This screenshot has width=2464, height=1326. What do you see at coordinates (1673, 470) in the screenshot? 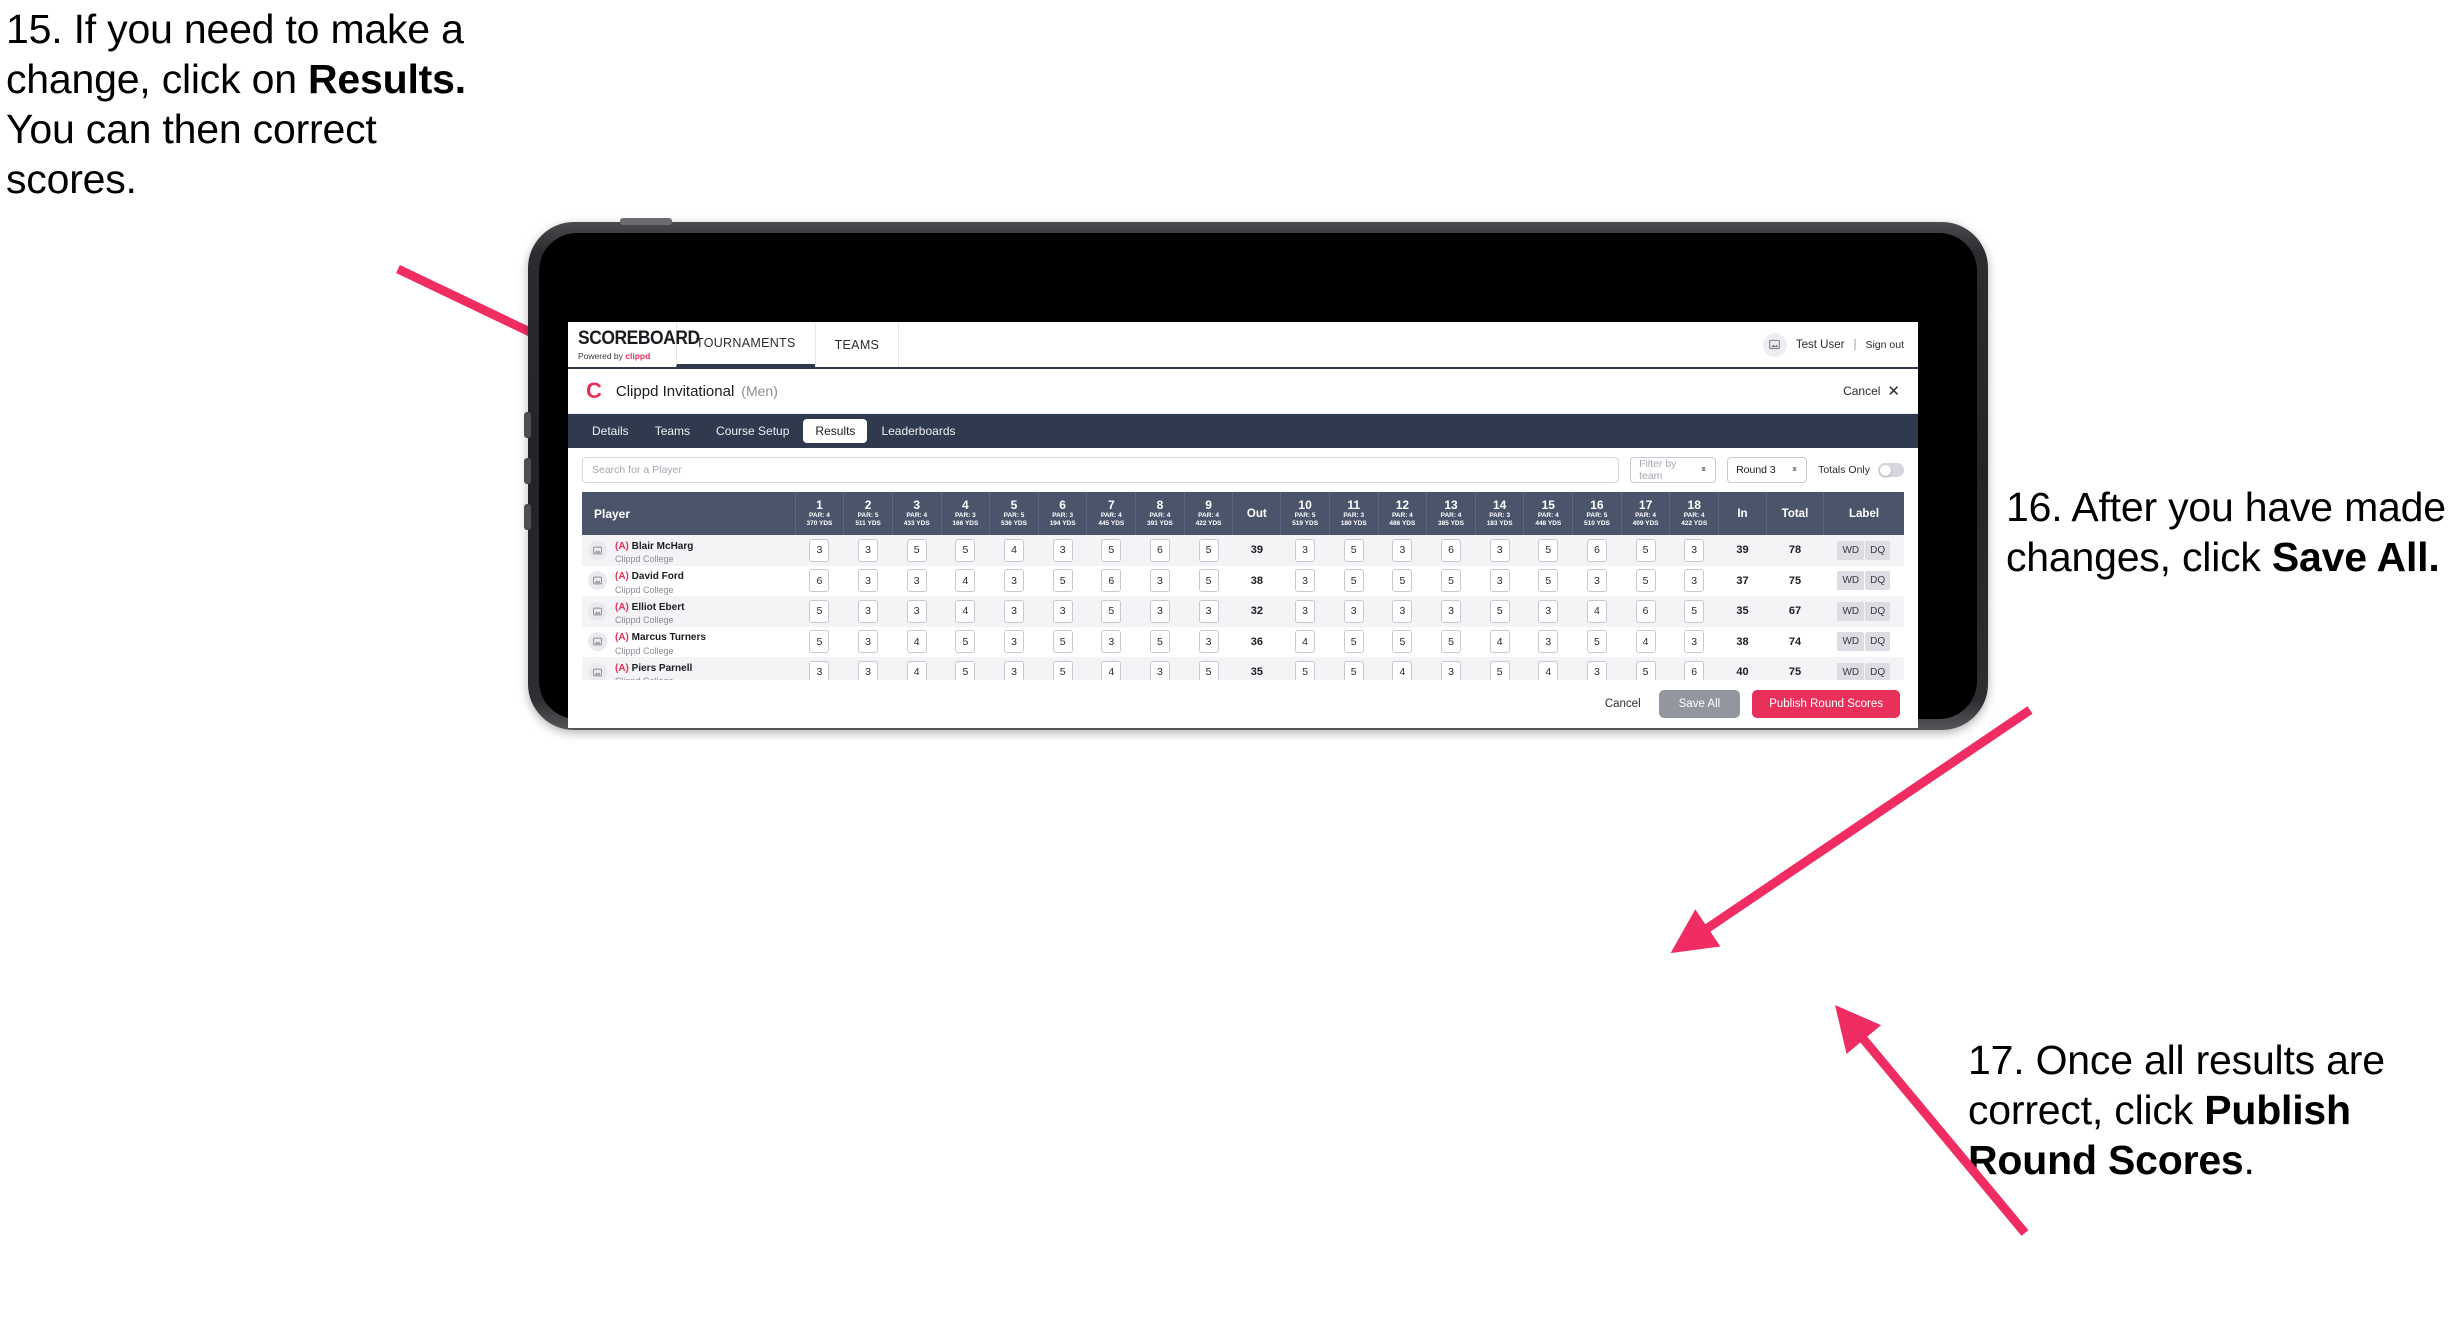
I see `team-filter-select: Filter by team ▲ ▼` at bounding box center [1673, 470].